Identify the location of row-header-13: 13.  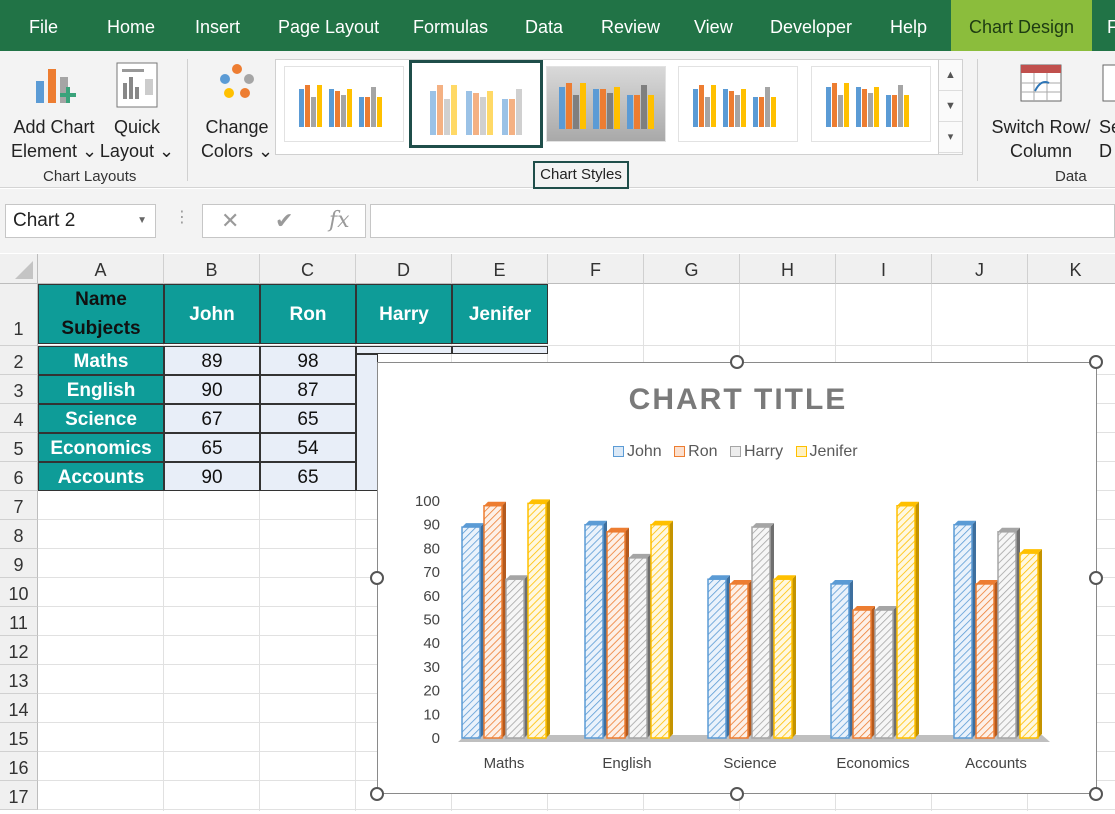
(19, 679).